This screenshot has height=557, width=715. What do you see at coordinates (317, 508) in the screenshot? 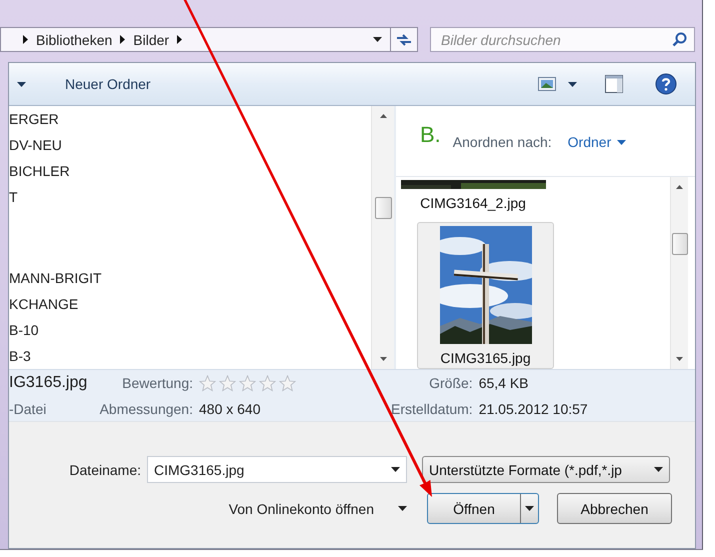
I see `online-open-button: Von Onlinekonto öffnen` at bounding box center [317, 508].